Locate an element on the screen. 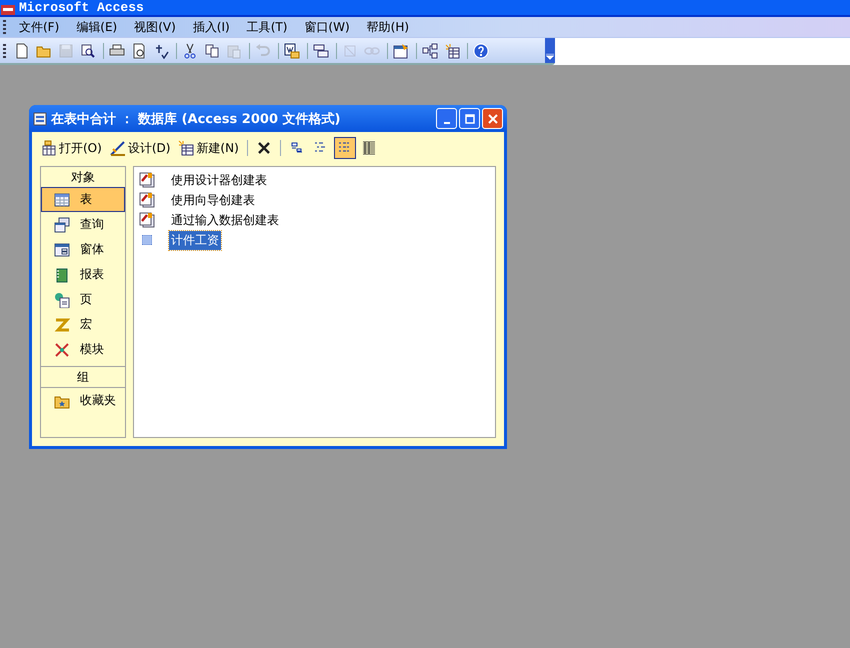 This screenshot has height=648, width=850. form-icon is located at coordinates (62, 250).